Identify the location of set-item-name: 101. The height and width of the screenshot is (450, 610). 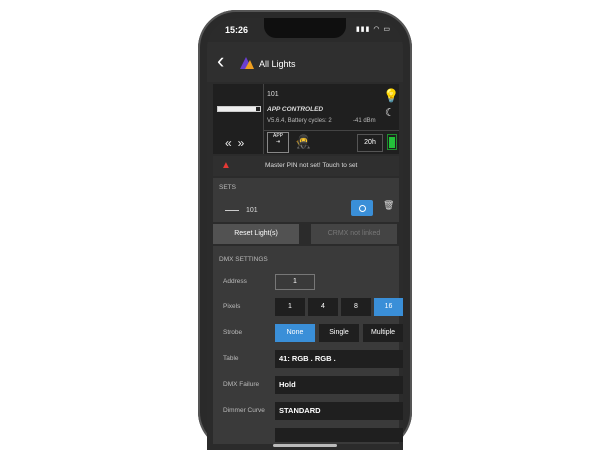
(252, 210).